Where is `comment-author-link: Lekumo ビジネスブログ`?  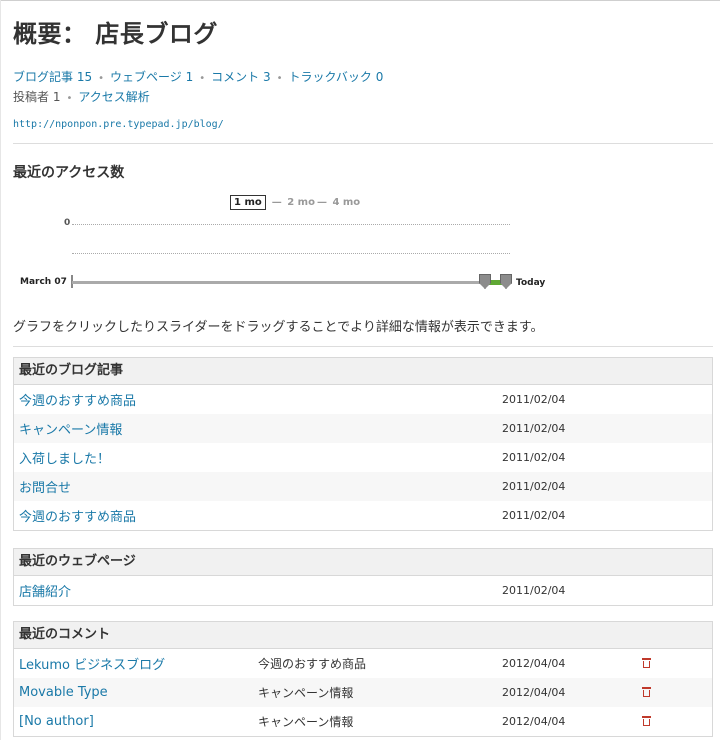 comment-author-link: Lekumo ビジネスブログ is located at coordinates (92, 665).